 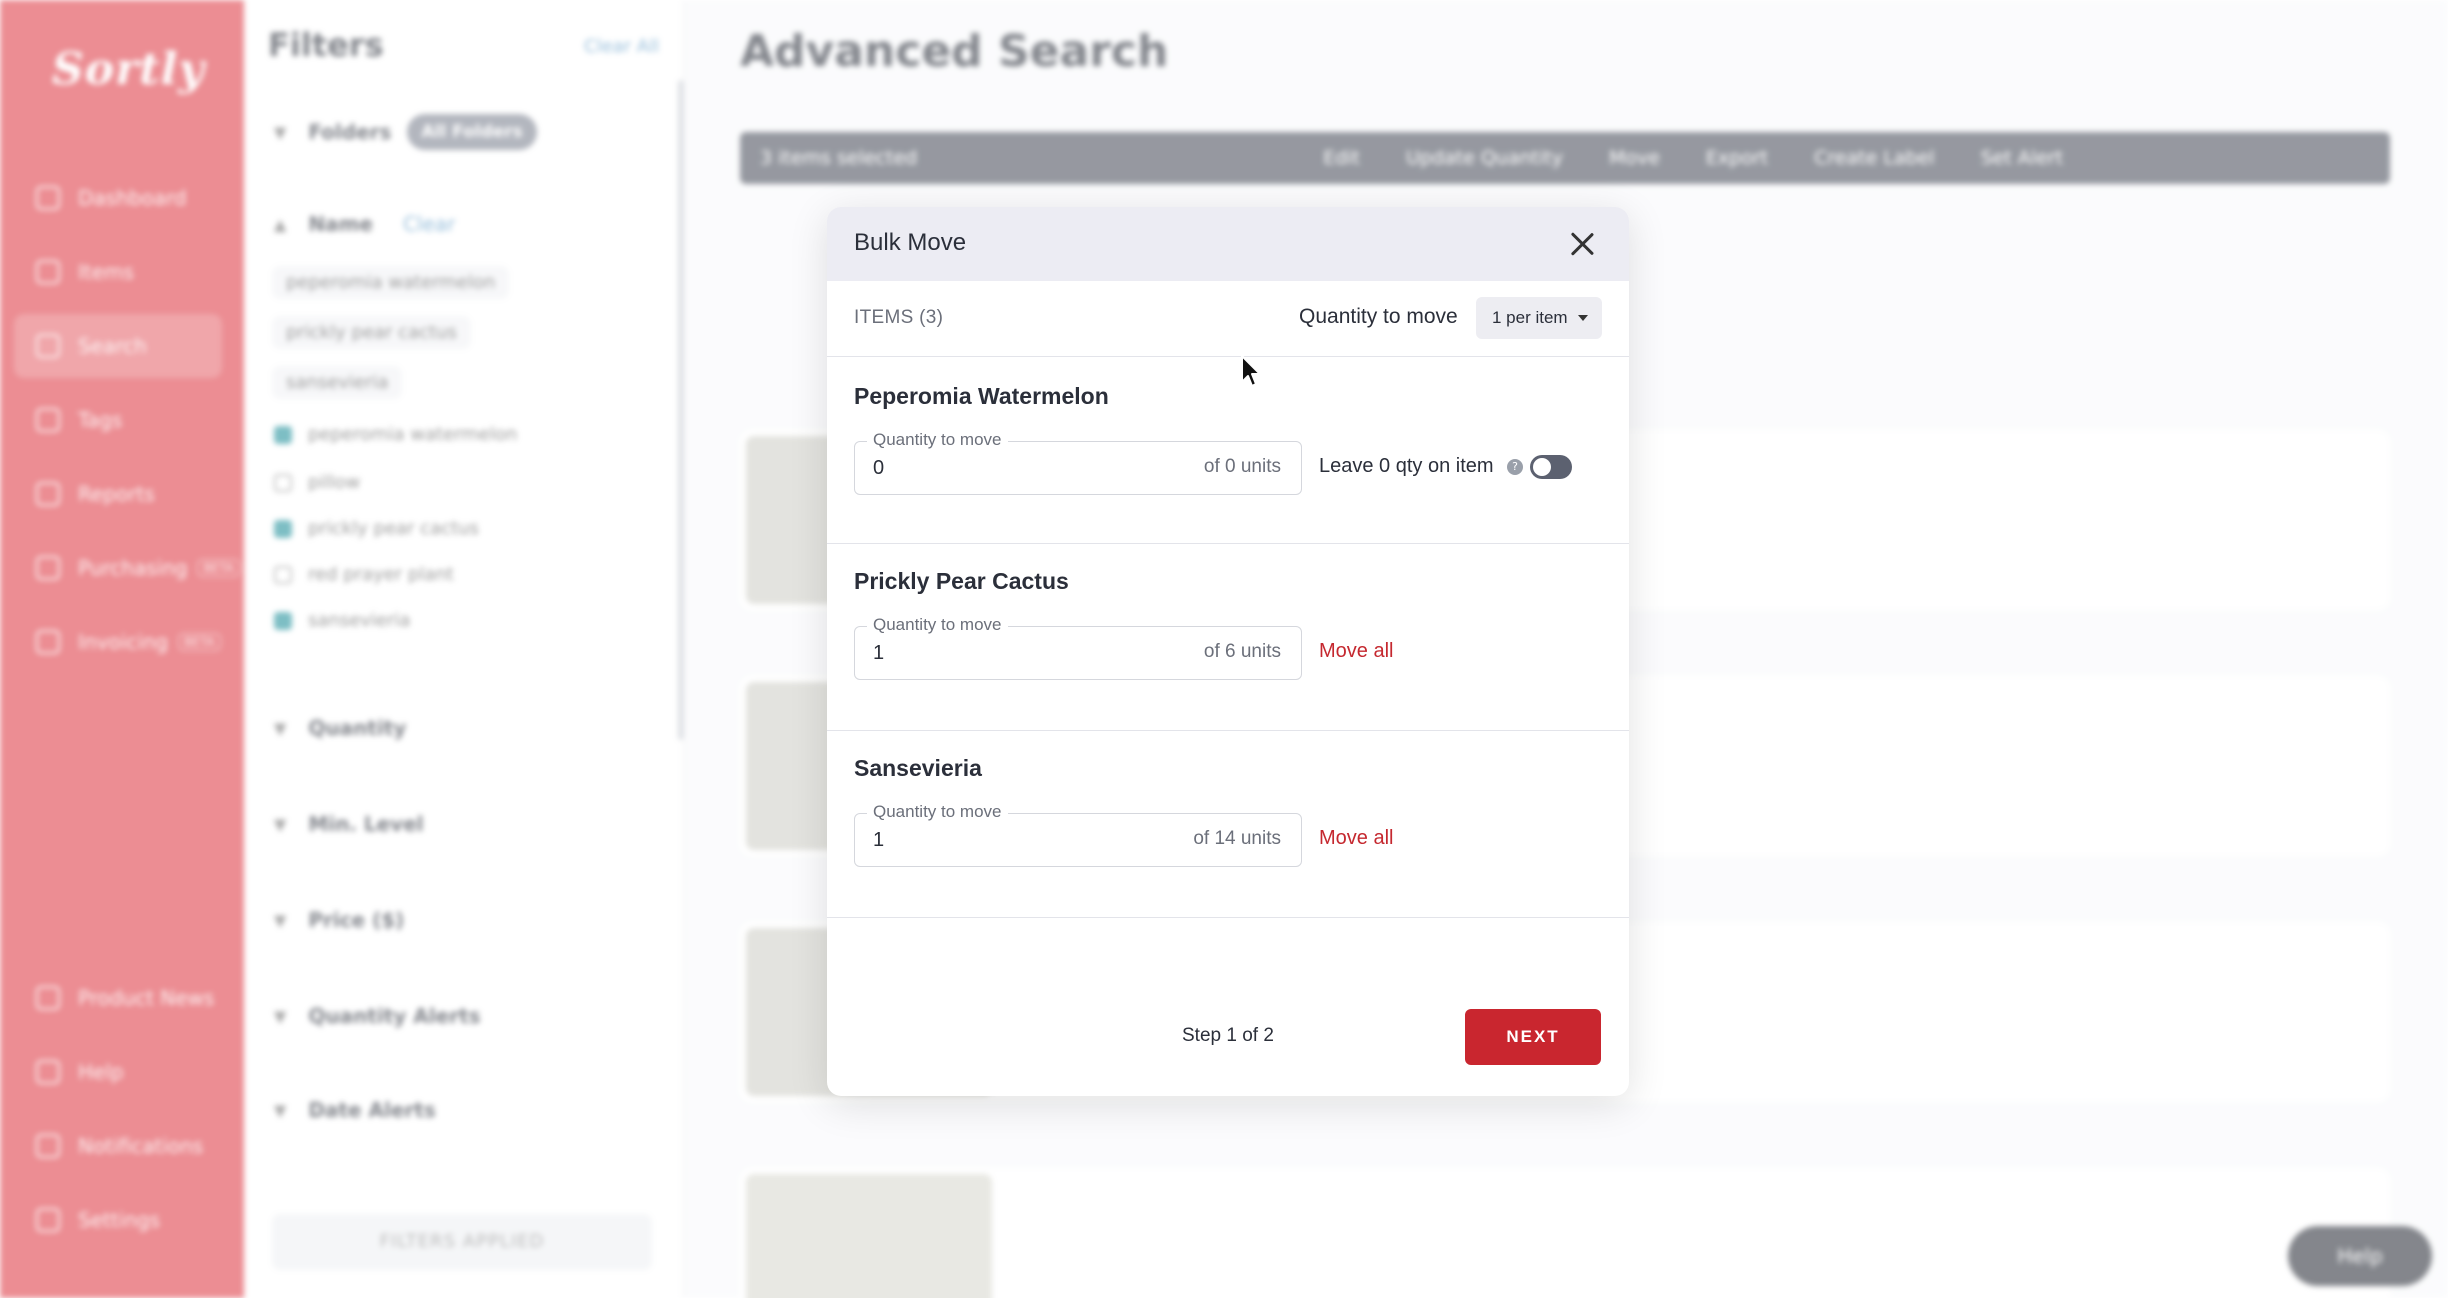 I want to click on modal-title: Bulk Move, so click(x=910, y=242).